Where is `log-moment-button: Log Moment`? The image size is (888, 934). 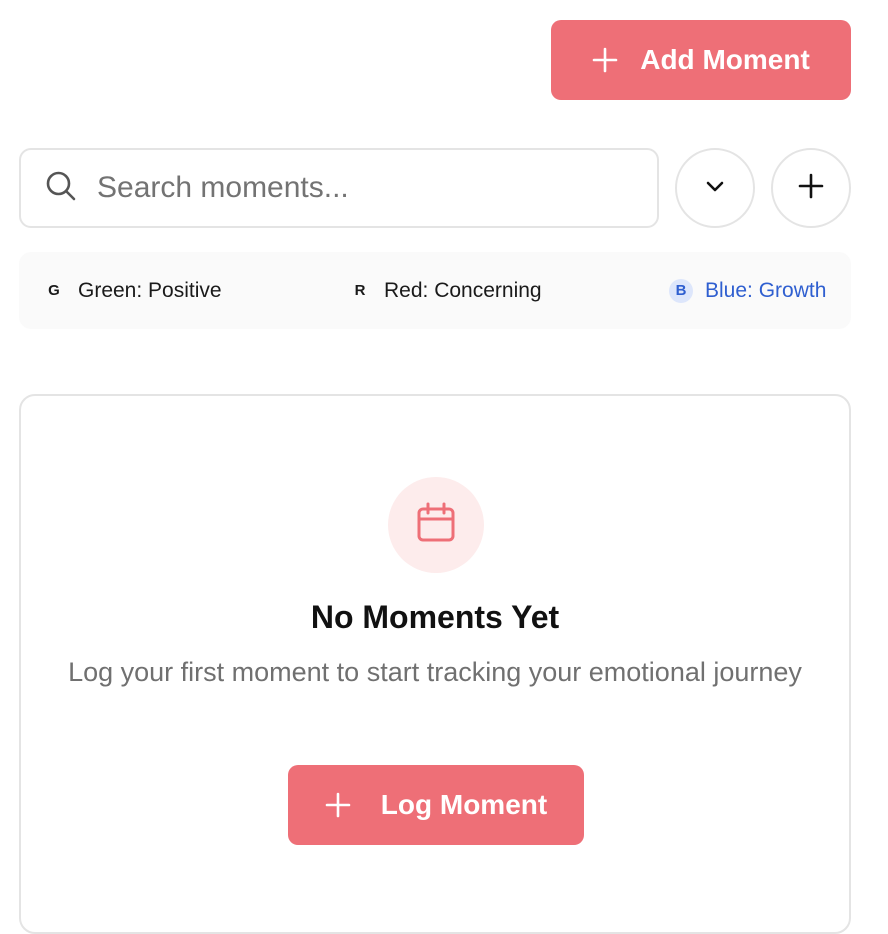 log-moment-button: Log Moment is located at coordinates (436, 805).